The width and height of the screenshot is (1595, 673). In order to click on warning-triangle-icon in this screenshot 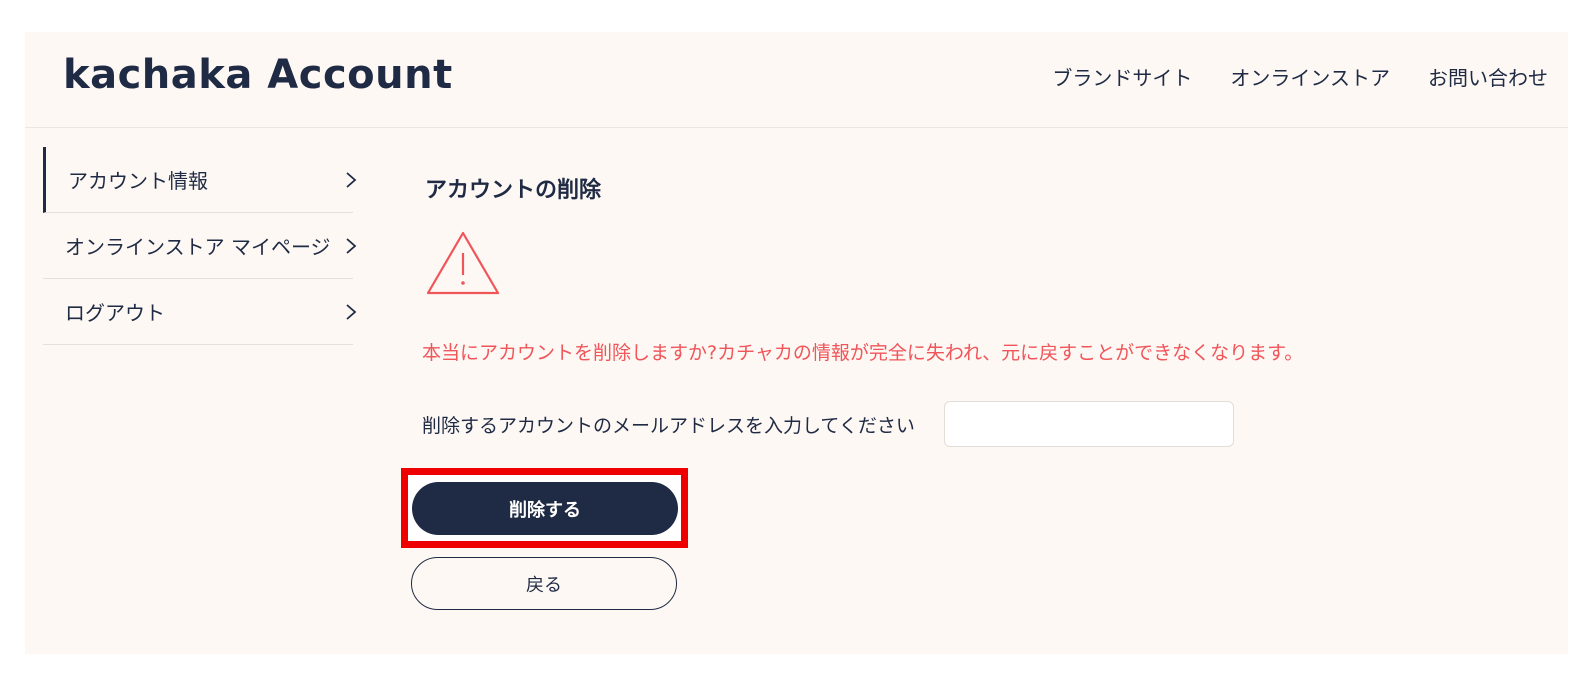, I will do `click(463, 263)`.